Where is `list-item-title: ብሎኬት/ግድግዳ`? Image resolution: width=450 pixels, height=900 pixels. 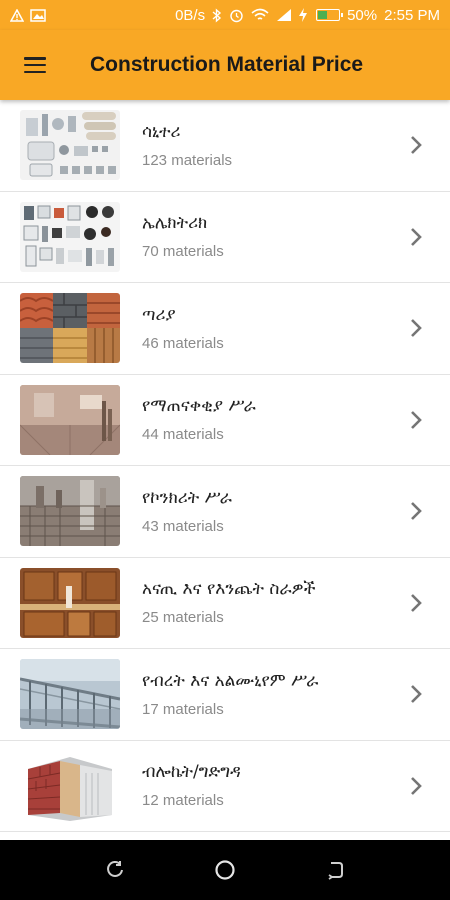
list-item-title: ብሎኬት/ግድግዳ is located at coordinates (191, 772).